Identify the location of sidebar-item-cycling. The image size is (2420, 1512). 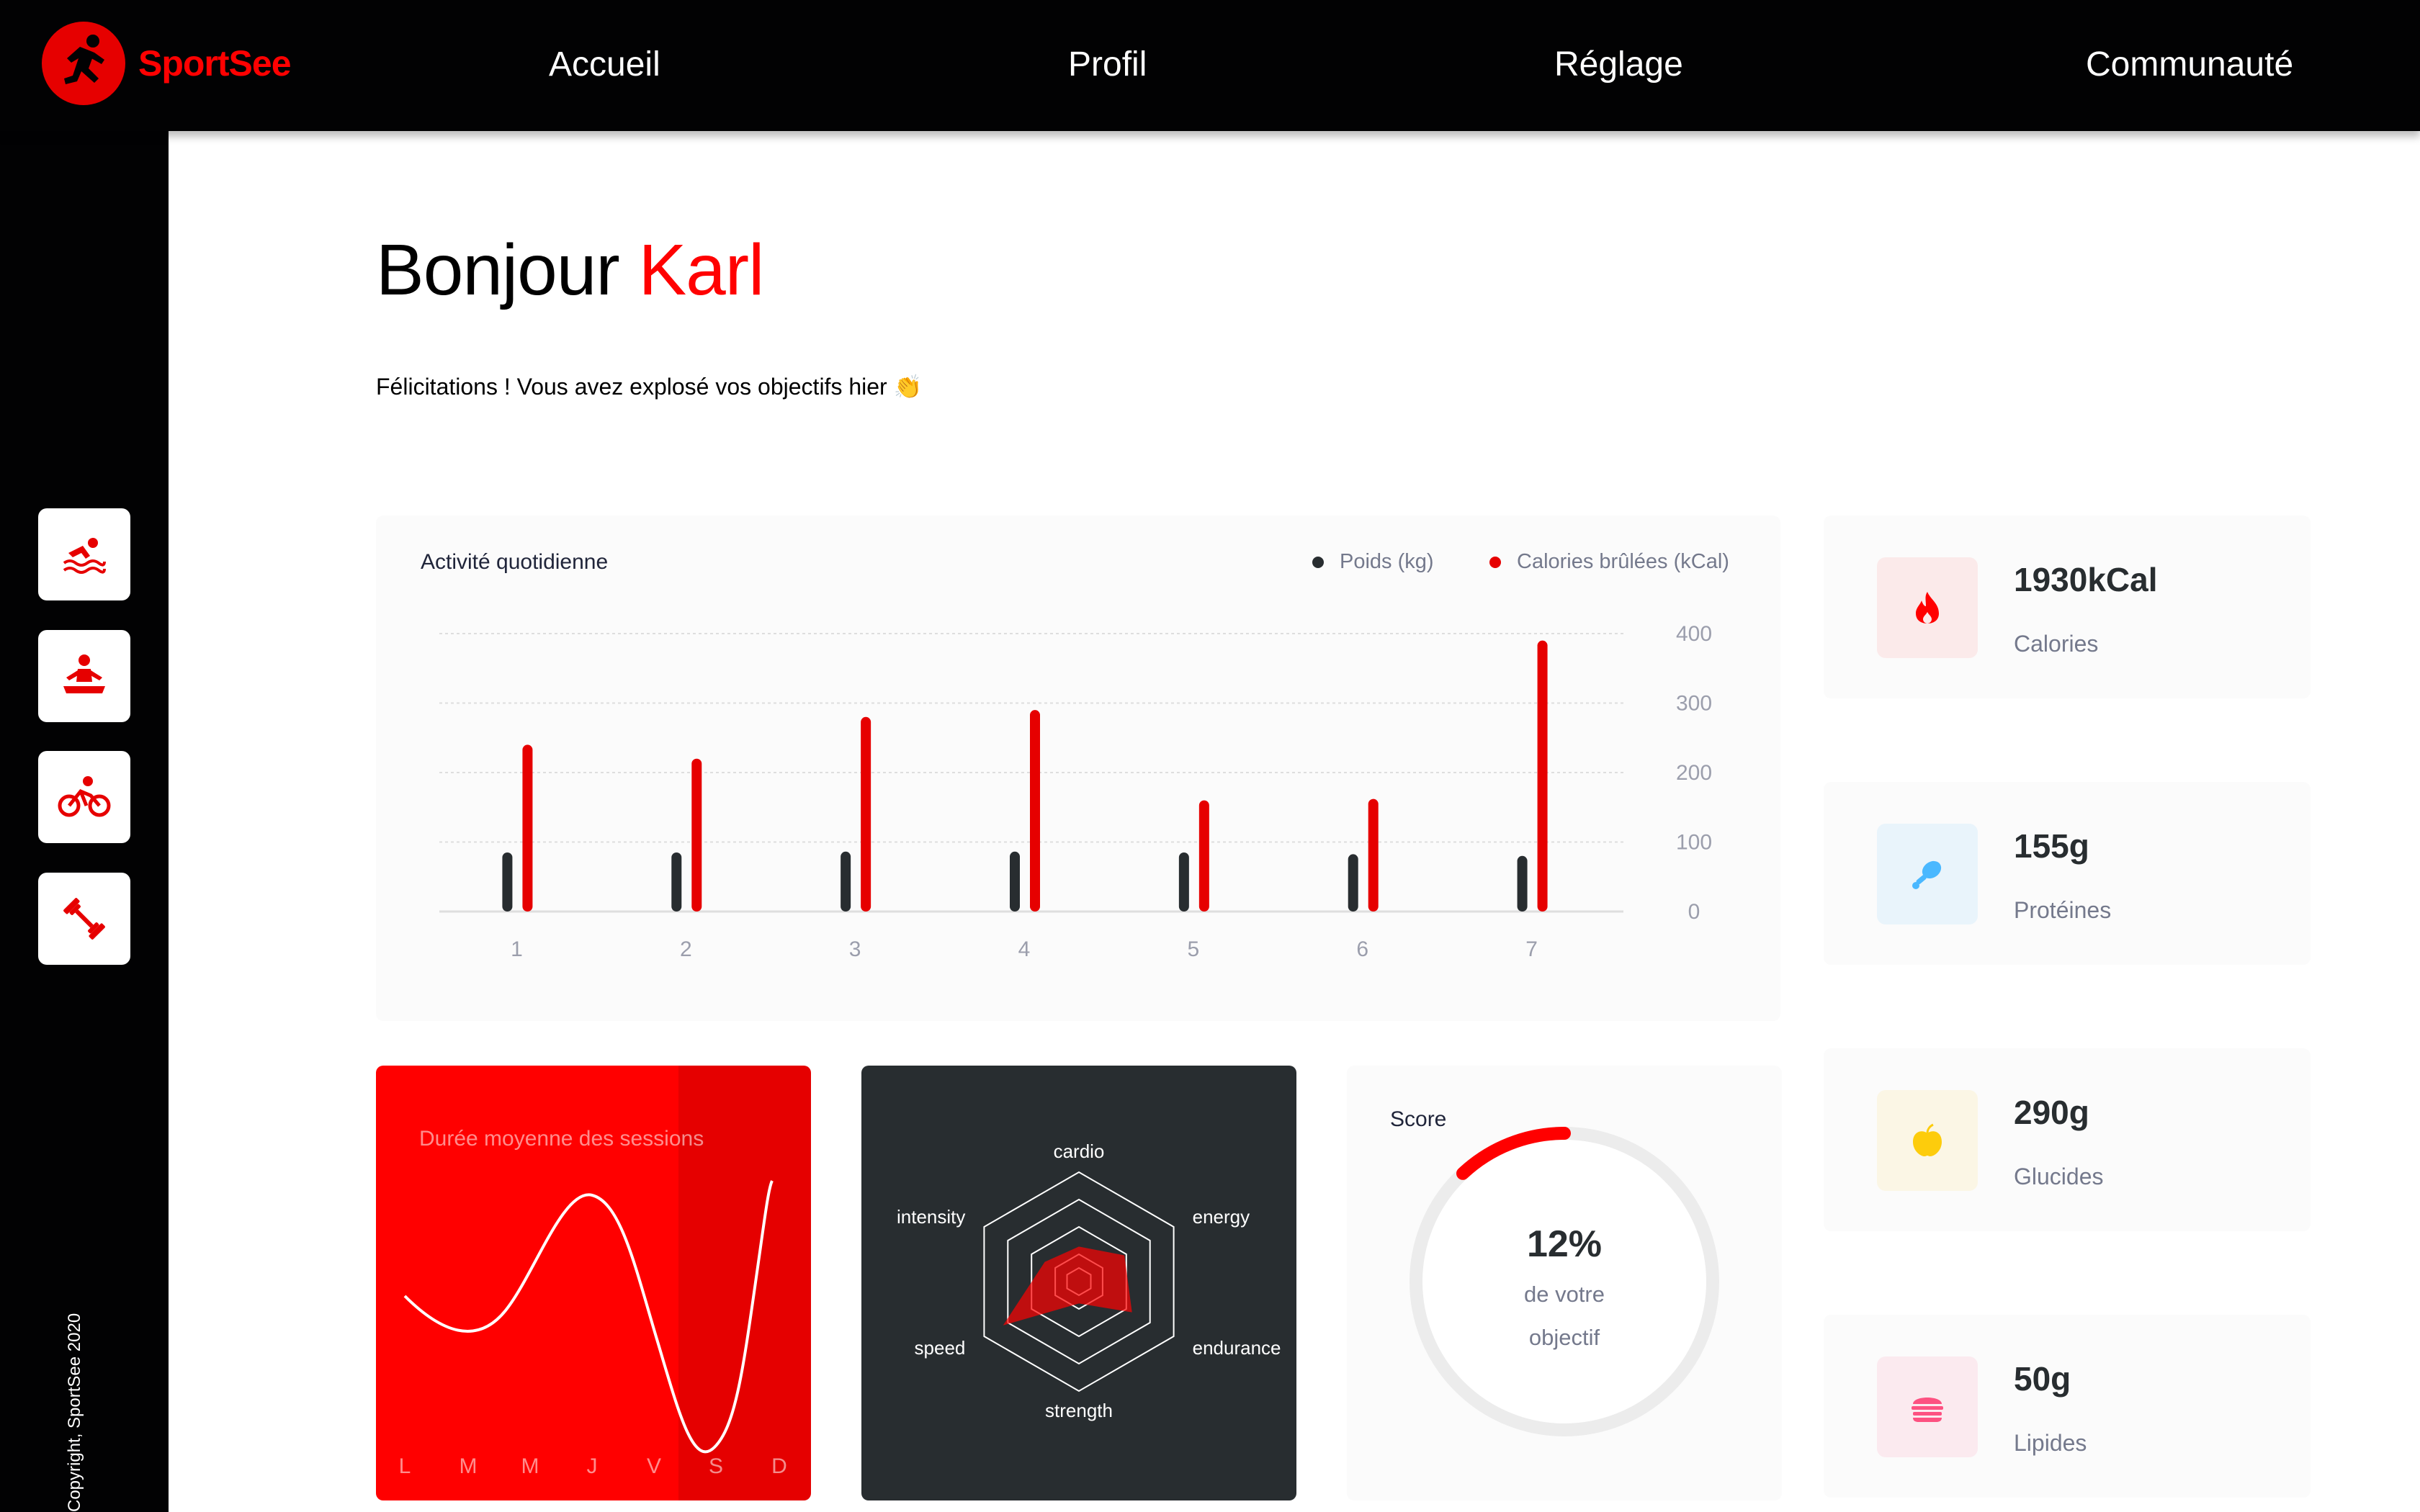
(84, 797).